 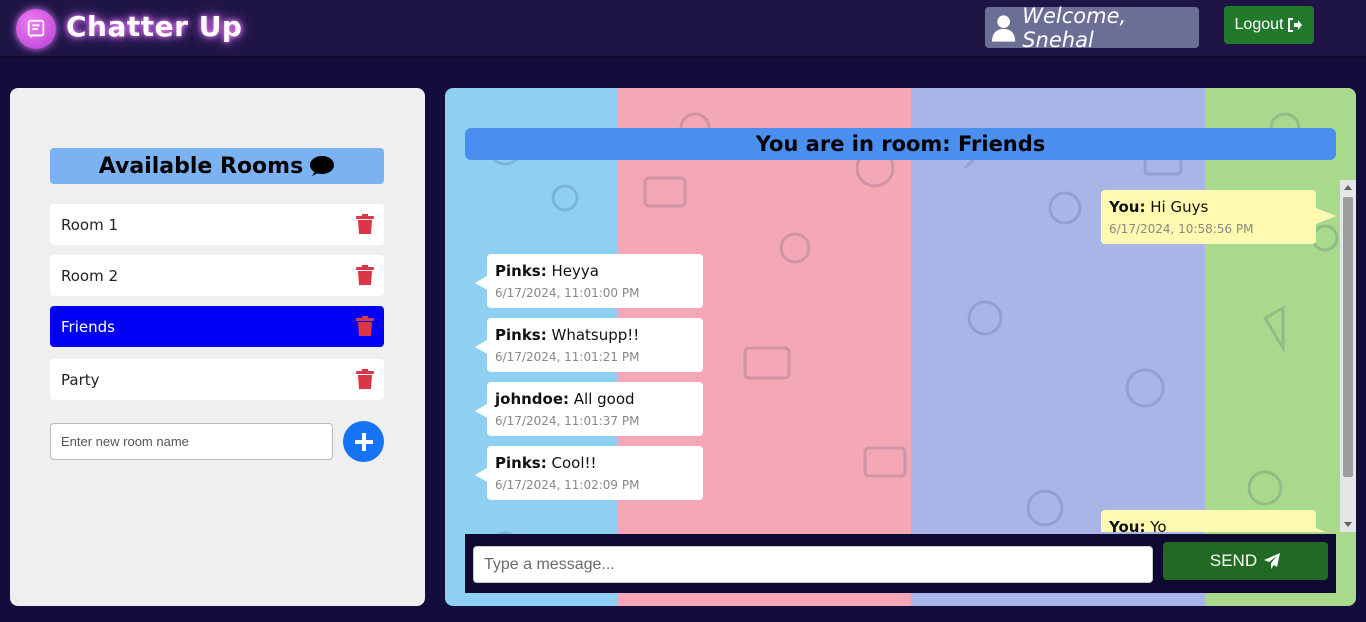 What do you see at coordinates (813, 564) in the screenshot?
I see `message-input` at bounding box center [813, 564].